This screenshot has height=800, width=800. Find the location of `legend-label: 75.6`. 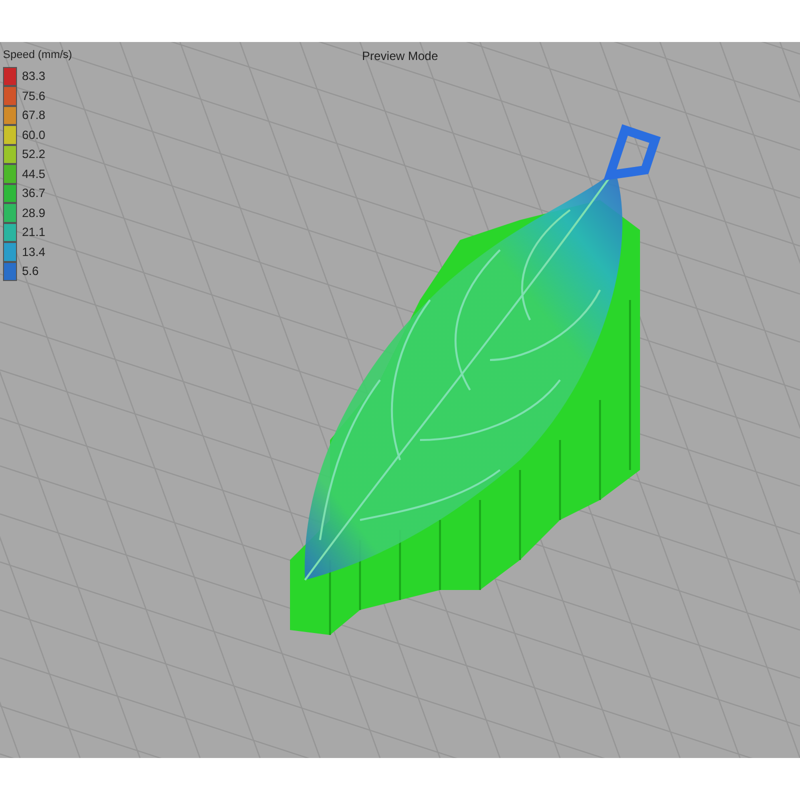

legend-label: 75.6 is located at coordinates (34, 96).